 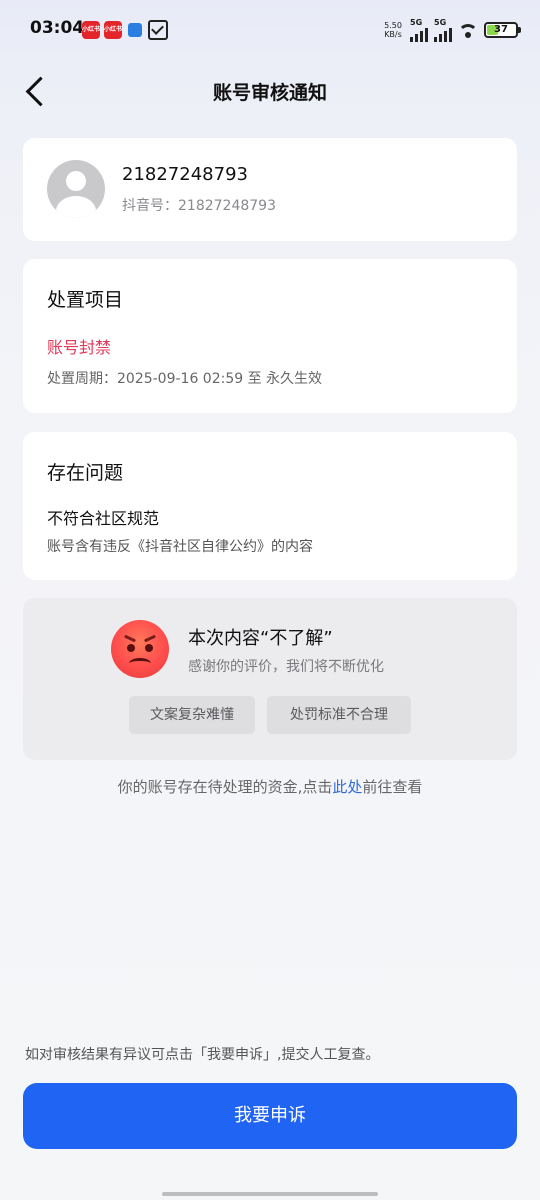 What do you see at coordinates (185, 174) in the screenshot?
I see `account-name: 21827248793` at bounding box center [185, 174].